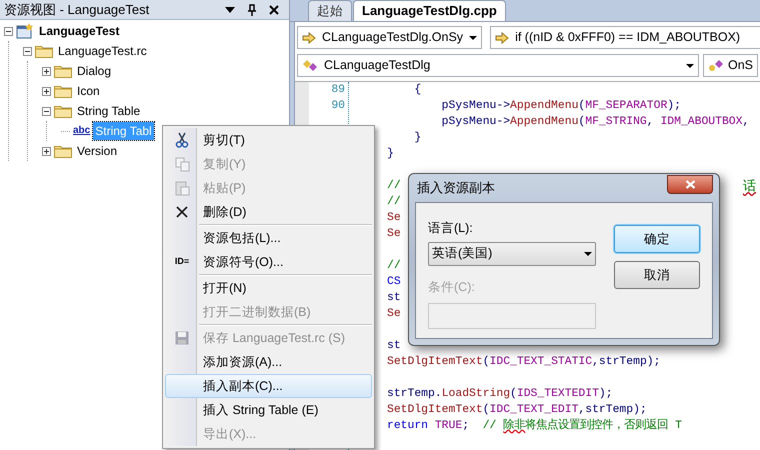  What do you see at coordinates (389, 37) in the screenshot?
I see `scope-dropdown: CLanguageTestDlg.OnSy` at bounding box center [389, 37].